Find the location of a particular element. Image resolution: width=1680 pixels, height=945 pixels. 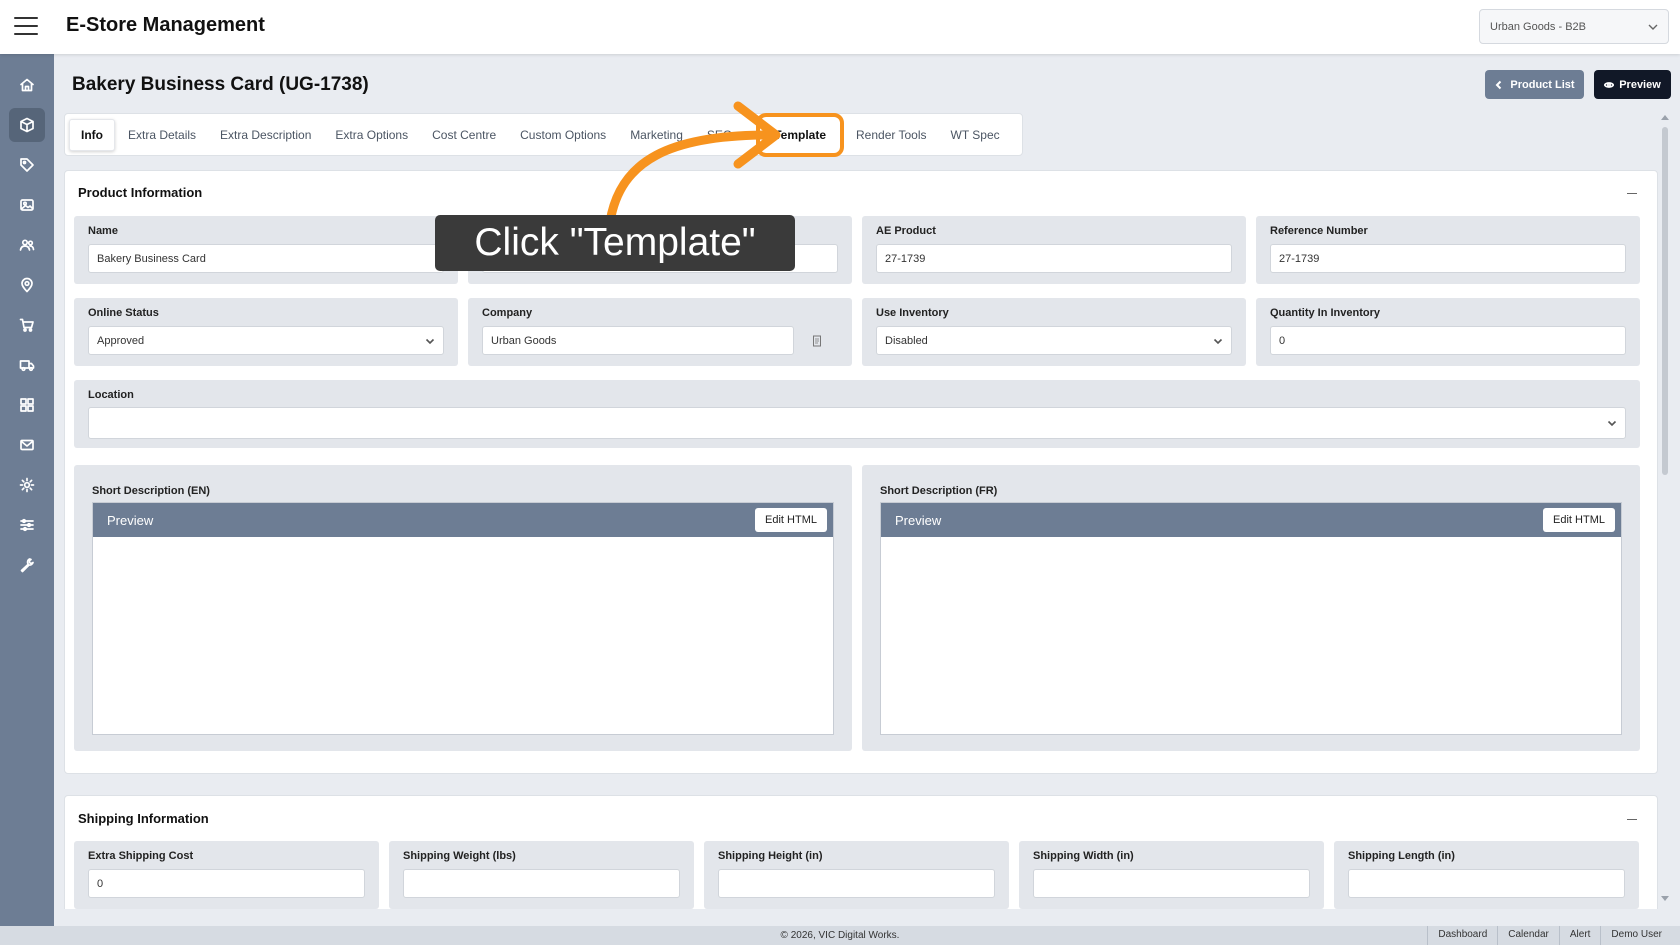

scroll-down-icon is located at coordinates (1665, 898).